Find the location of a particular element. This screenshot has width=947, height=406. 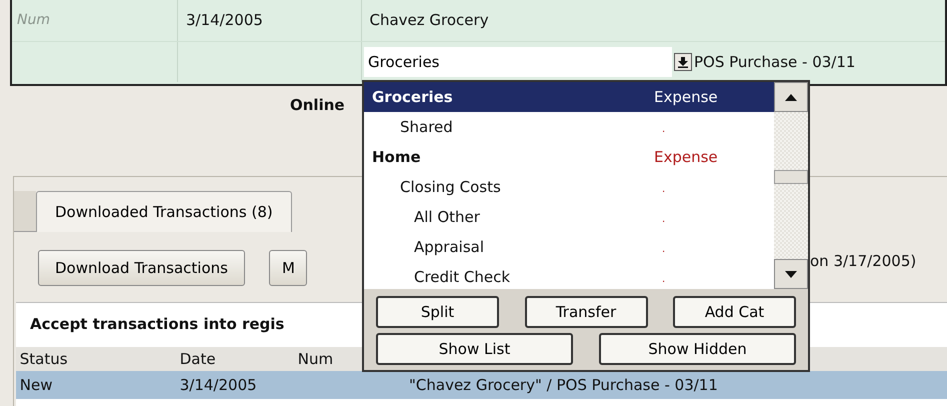

category-item: Groceries Expense is located at coordinates (569, 97).